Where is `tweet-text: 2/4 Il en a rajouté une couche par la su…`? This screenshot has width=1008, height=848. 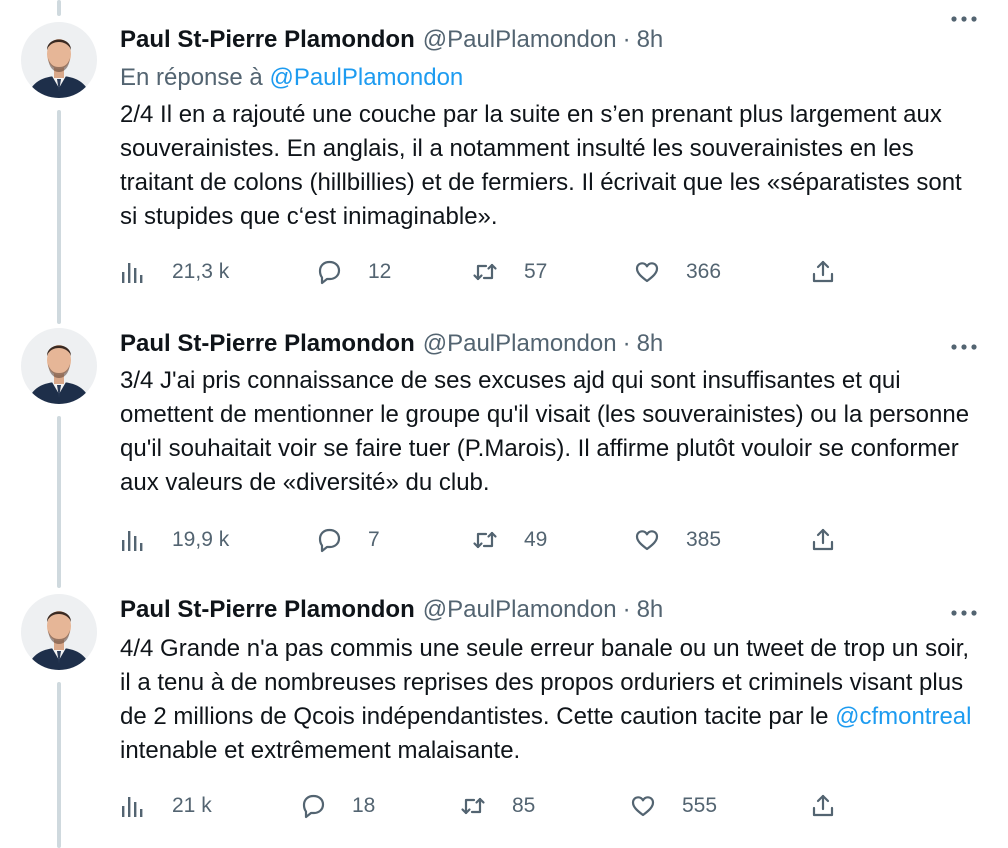 tweet-text: 2/4 Il en a rajouté une couche par la su… is located at coordinates (541, 165).